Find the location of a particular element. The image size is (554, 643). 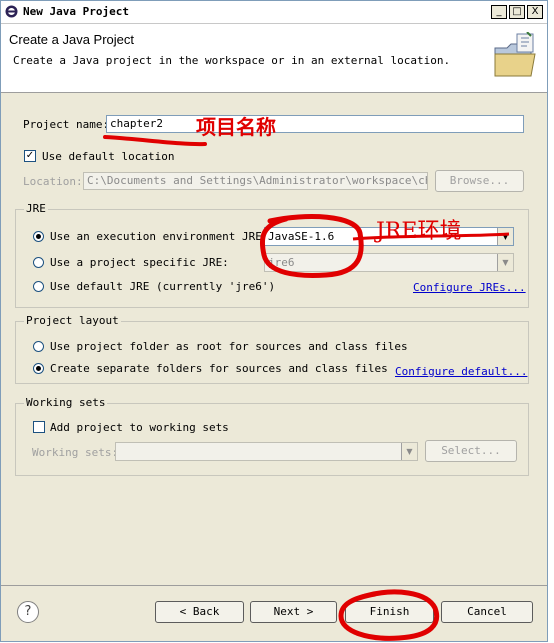

annotation-underline-project-name is located at coordinates (155, 141).